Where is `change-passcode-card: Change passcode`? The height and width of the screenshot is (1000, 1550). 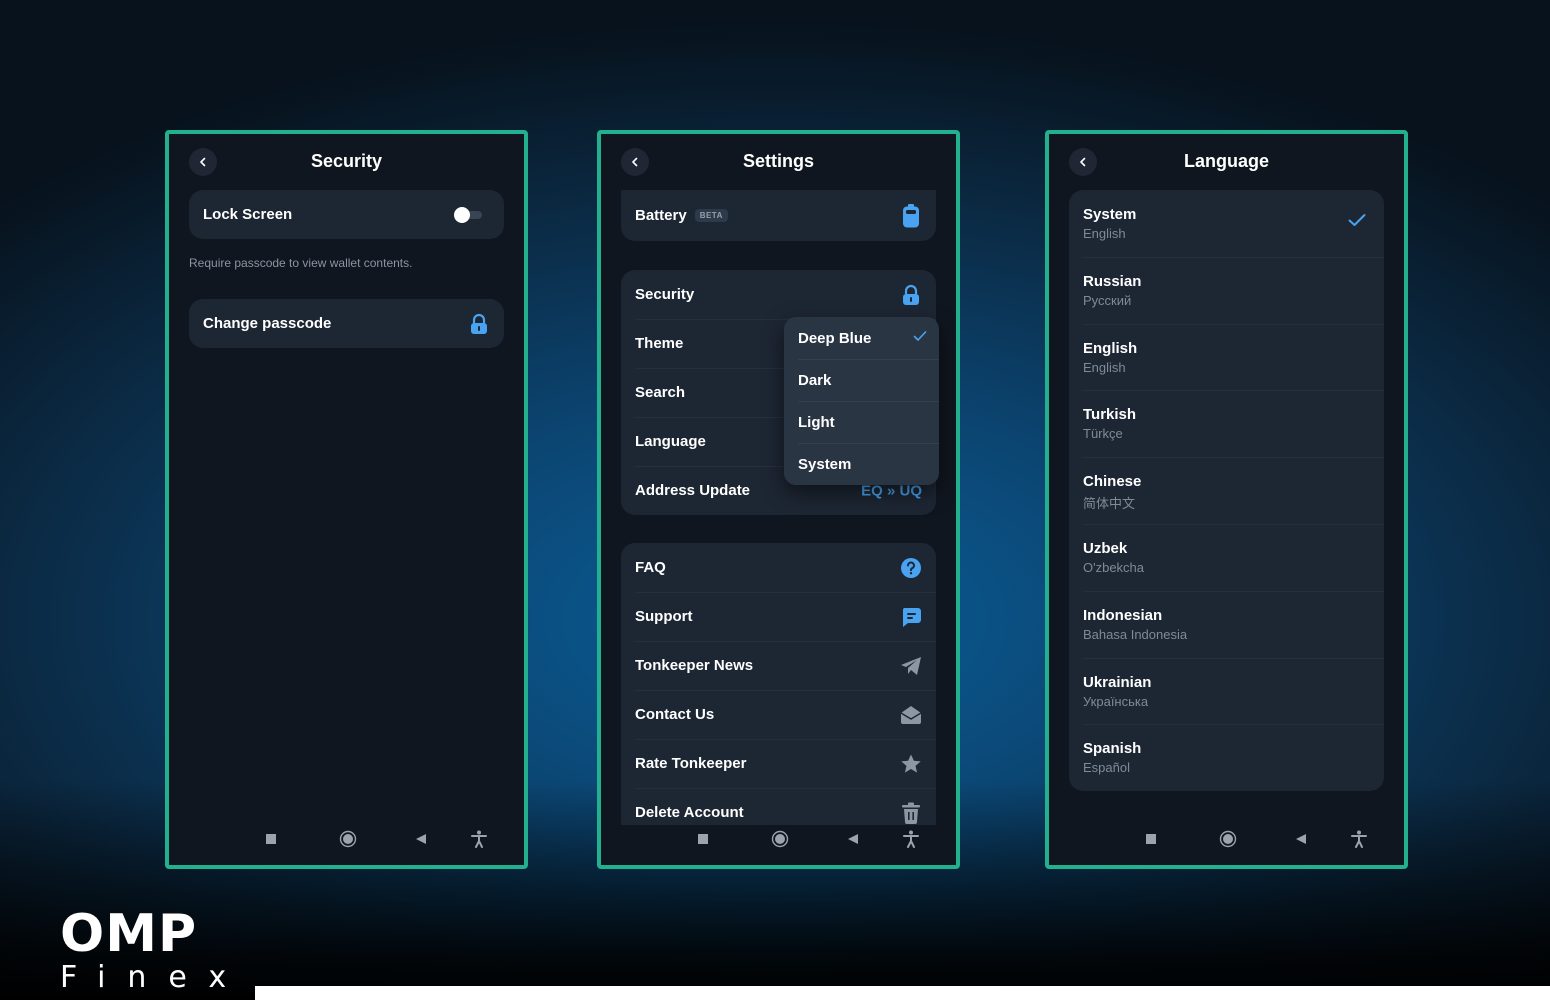 change-passcode-card: Change passcode is located at coordinates (346, 323).